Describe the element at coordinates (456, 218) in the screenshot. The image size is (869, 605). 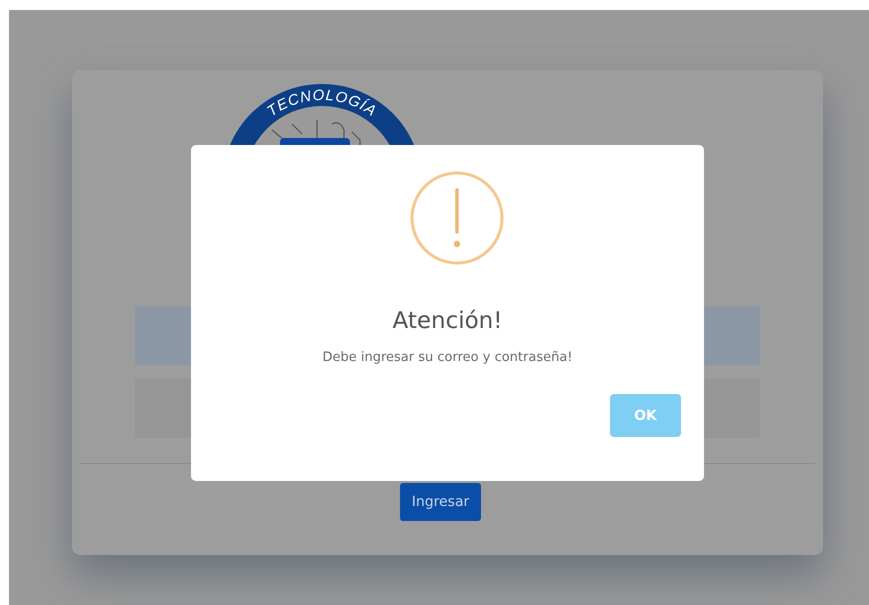
I see `warning-icon` at that location.